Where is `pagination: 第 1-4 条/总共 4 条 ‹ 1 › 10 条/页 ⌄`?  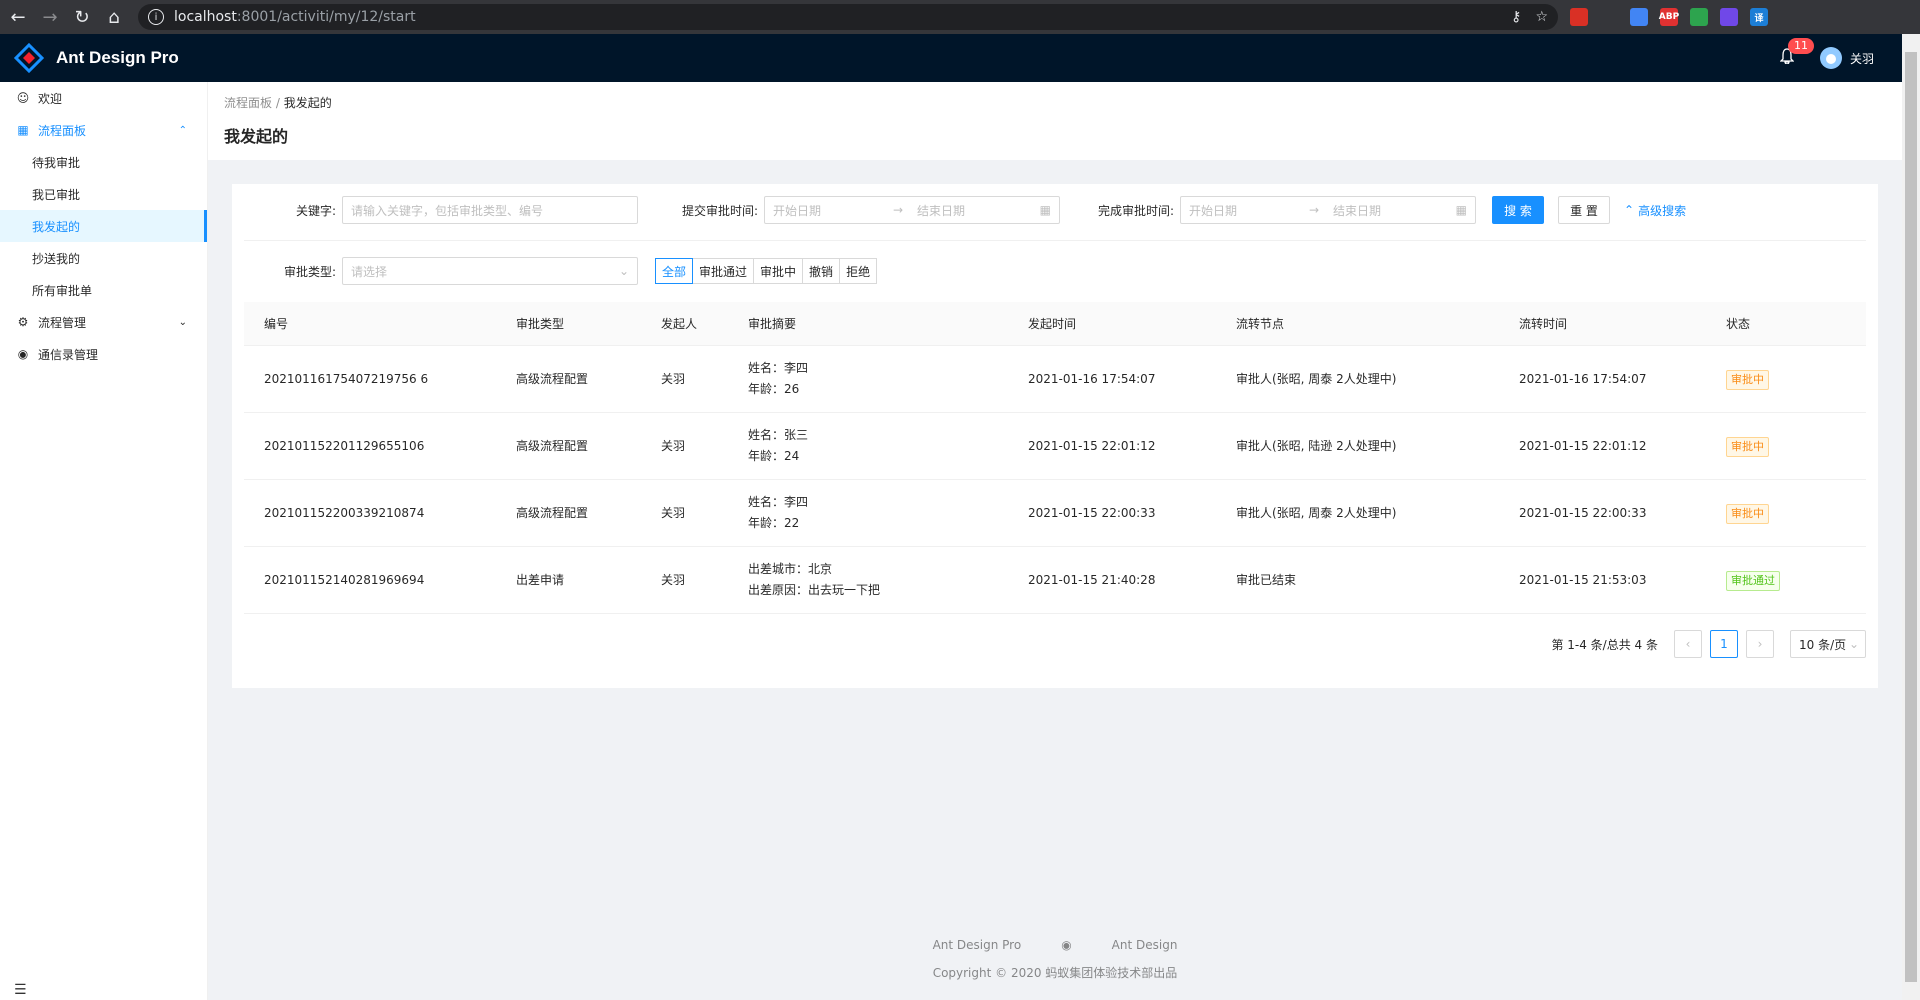 pagination: 第 1-4 条/总共 4 条 ‹ 1 › 10 条/页 ⌄ is located at coordinates (1708, 644).